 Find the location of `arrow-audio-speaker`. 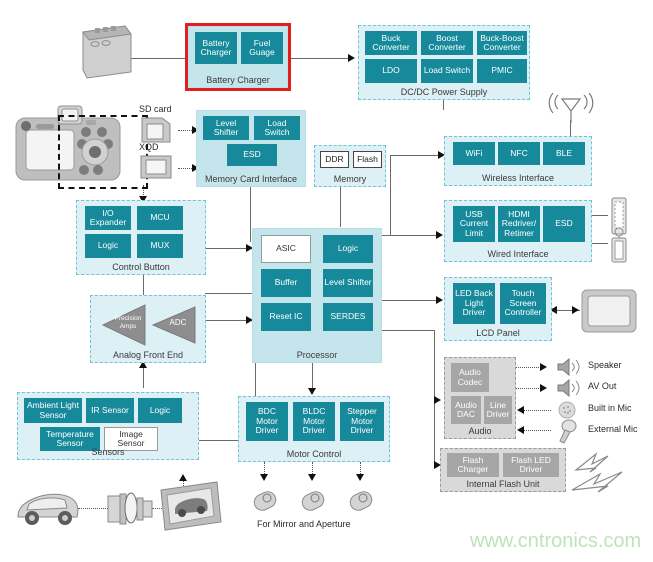

arrow-audio-speaker is located at coordinates (543, 367).